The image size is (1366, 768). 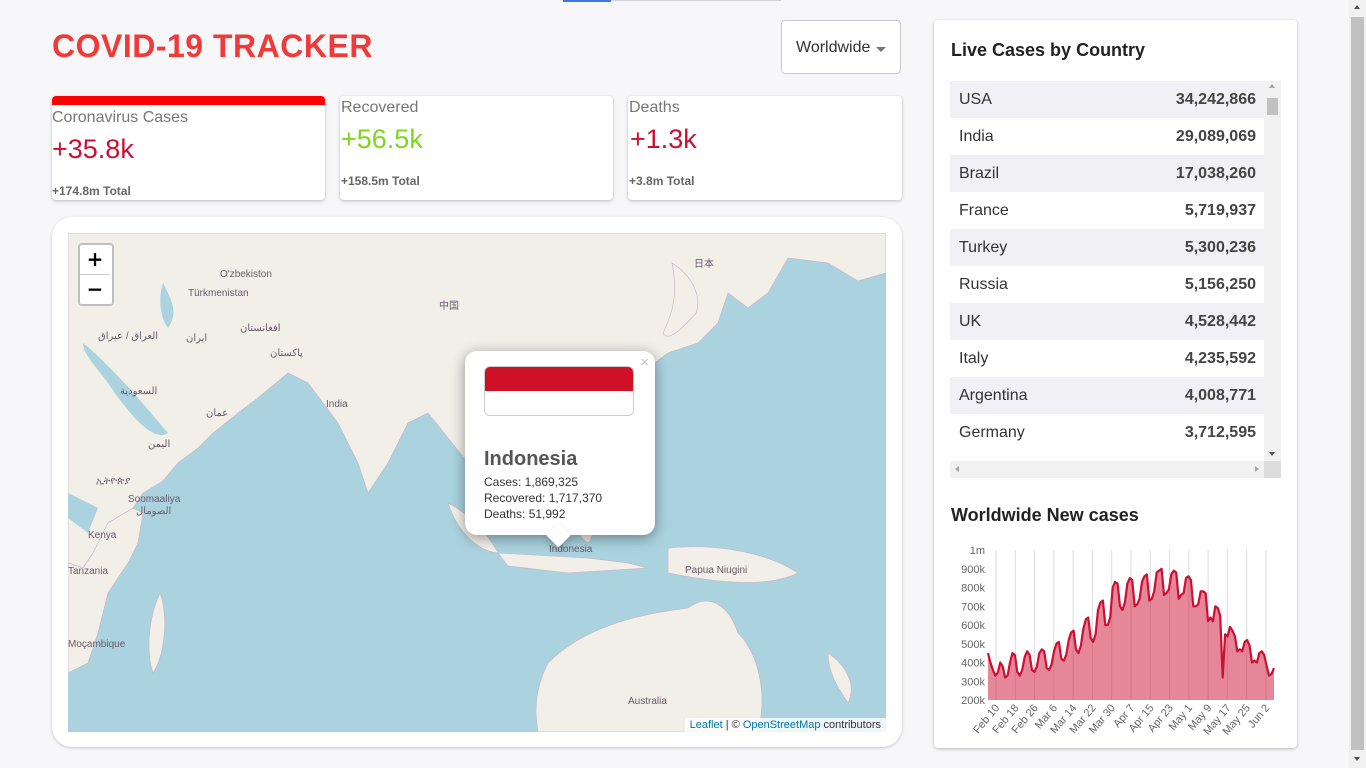 I want to click on map-label: ایران, so click(x=197, y=338).